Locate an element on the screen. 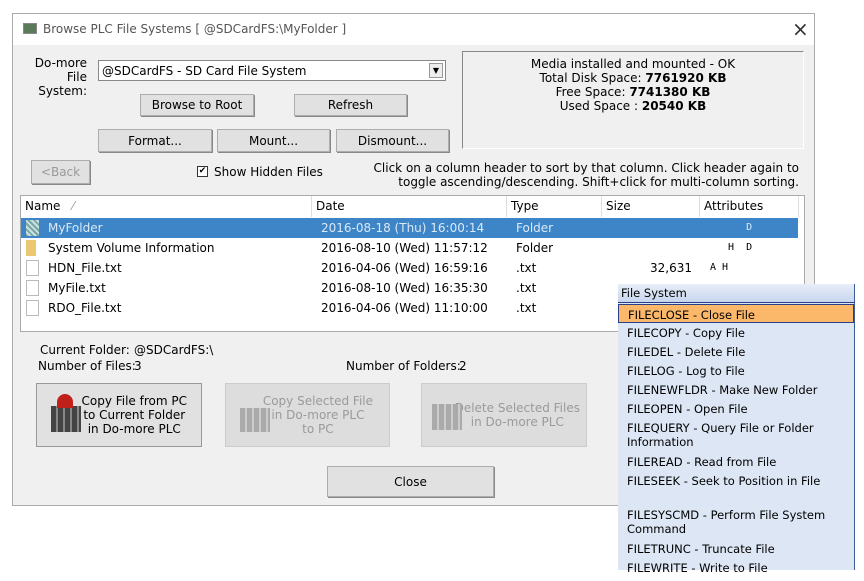 This screenshot has height=581, width=864. copy-to-pc-label: Copy Selected File in Do-more PLC to PC is located at coordinates (318, 415).